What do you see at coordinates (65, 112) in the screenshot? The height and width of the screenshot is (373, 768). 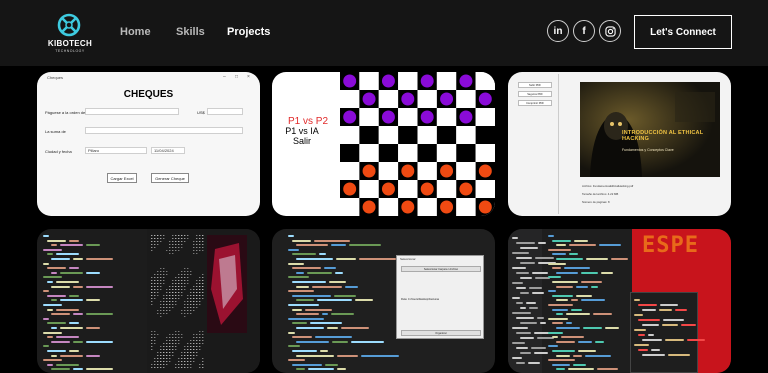 I see `pay-to-label: Páguese a la orden de` at bounding box center [65, 112].